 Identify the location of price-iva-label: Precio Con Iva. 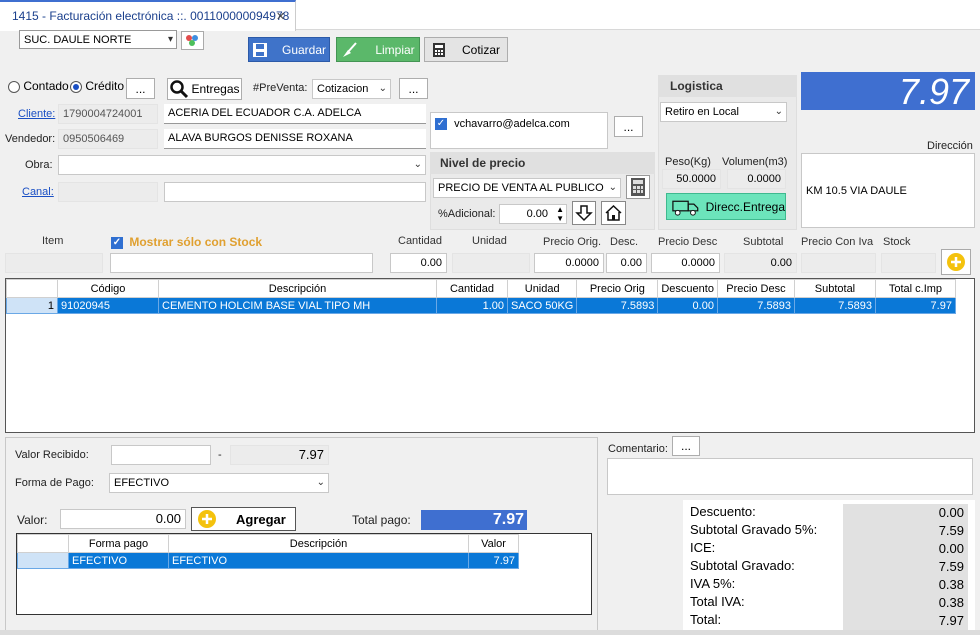
(837, 242).